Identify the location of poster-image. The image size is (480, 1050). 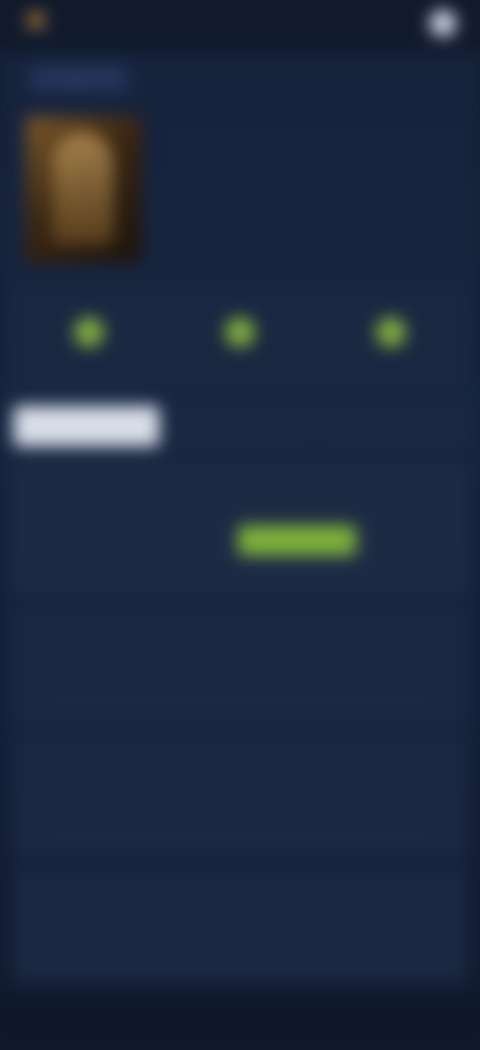
(84, 189).